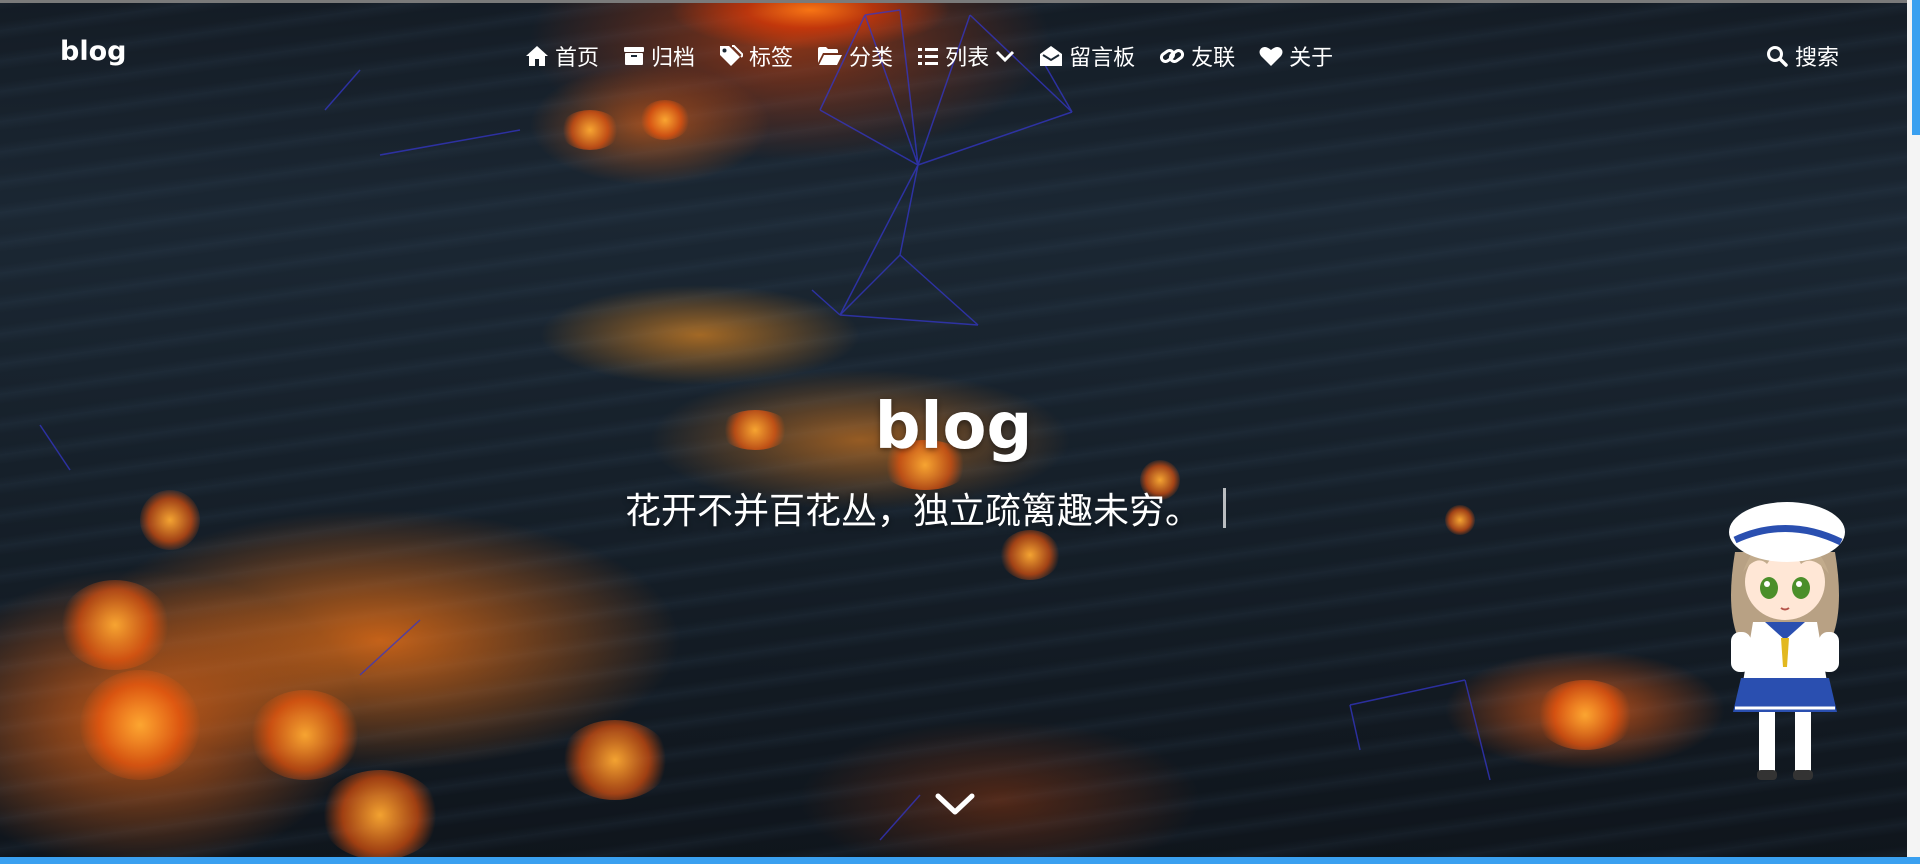 The width and height of the screenshot is (1920, 864). What do you see at coordinates (732, 55) in the screenshot?
I see `tags-icon` at bounding box center [732, 55].